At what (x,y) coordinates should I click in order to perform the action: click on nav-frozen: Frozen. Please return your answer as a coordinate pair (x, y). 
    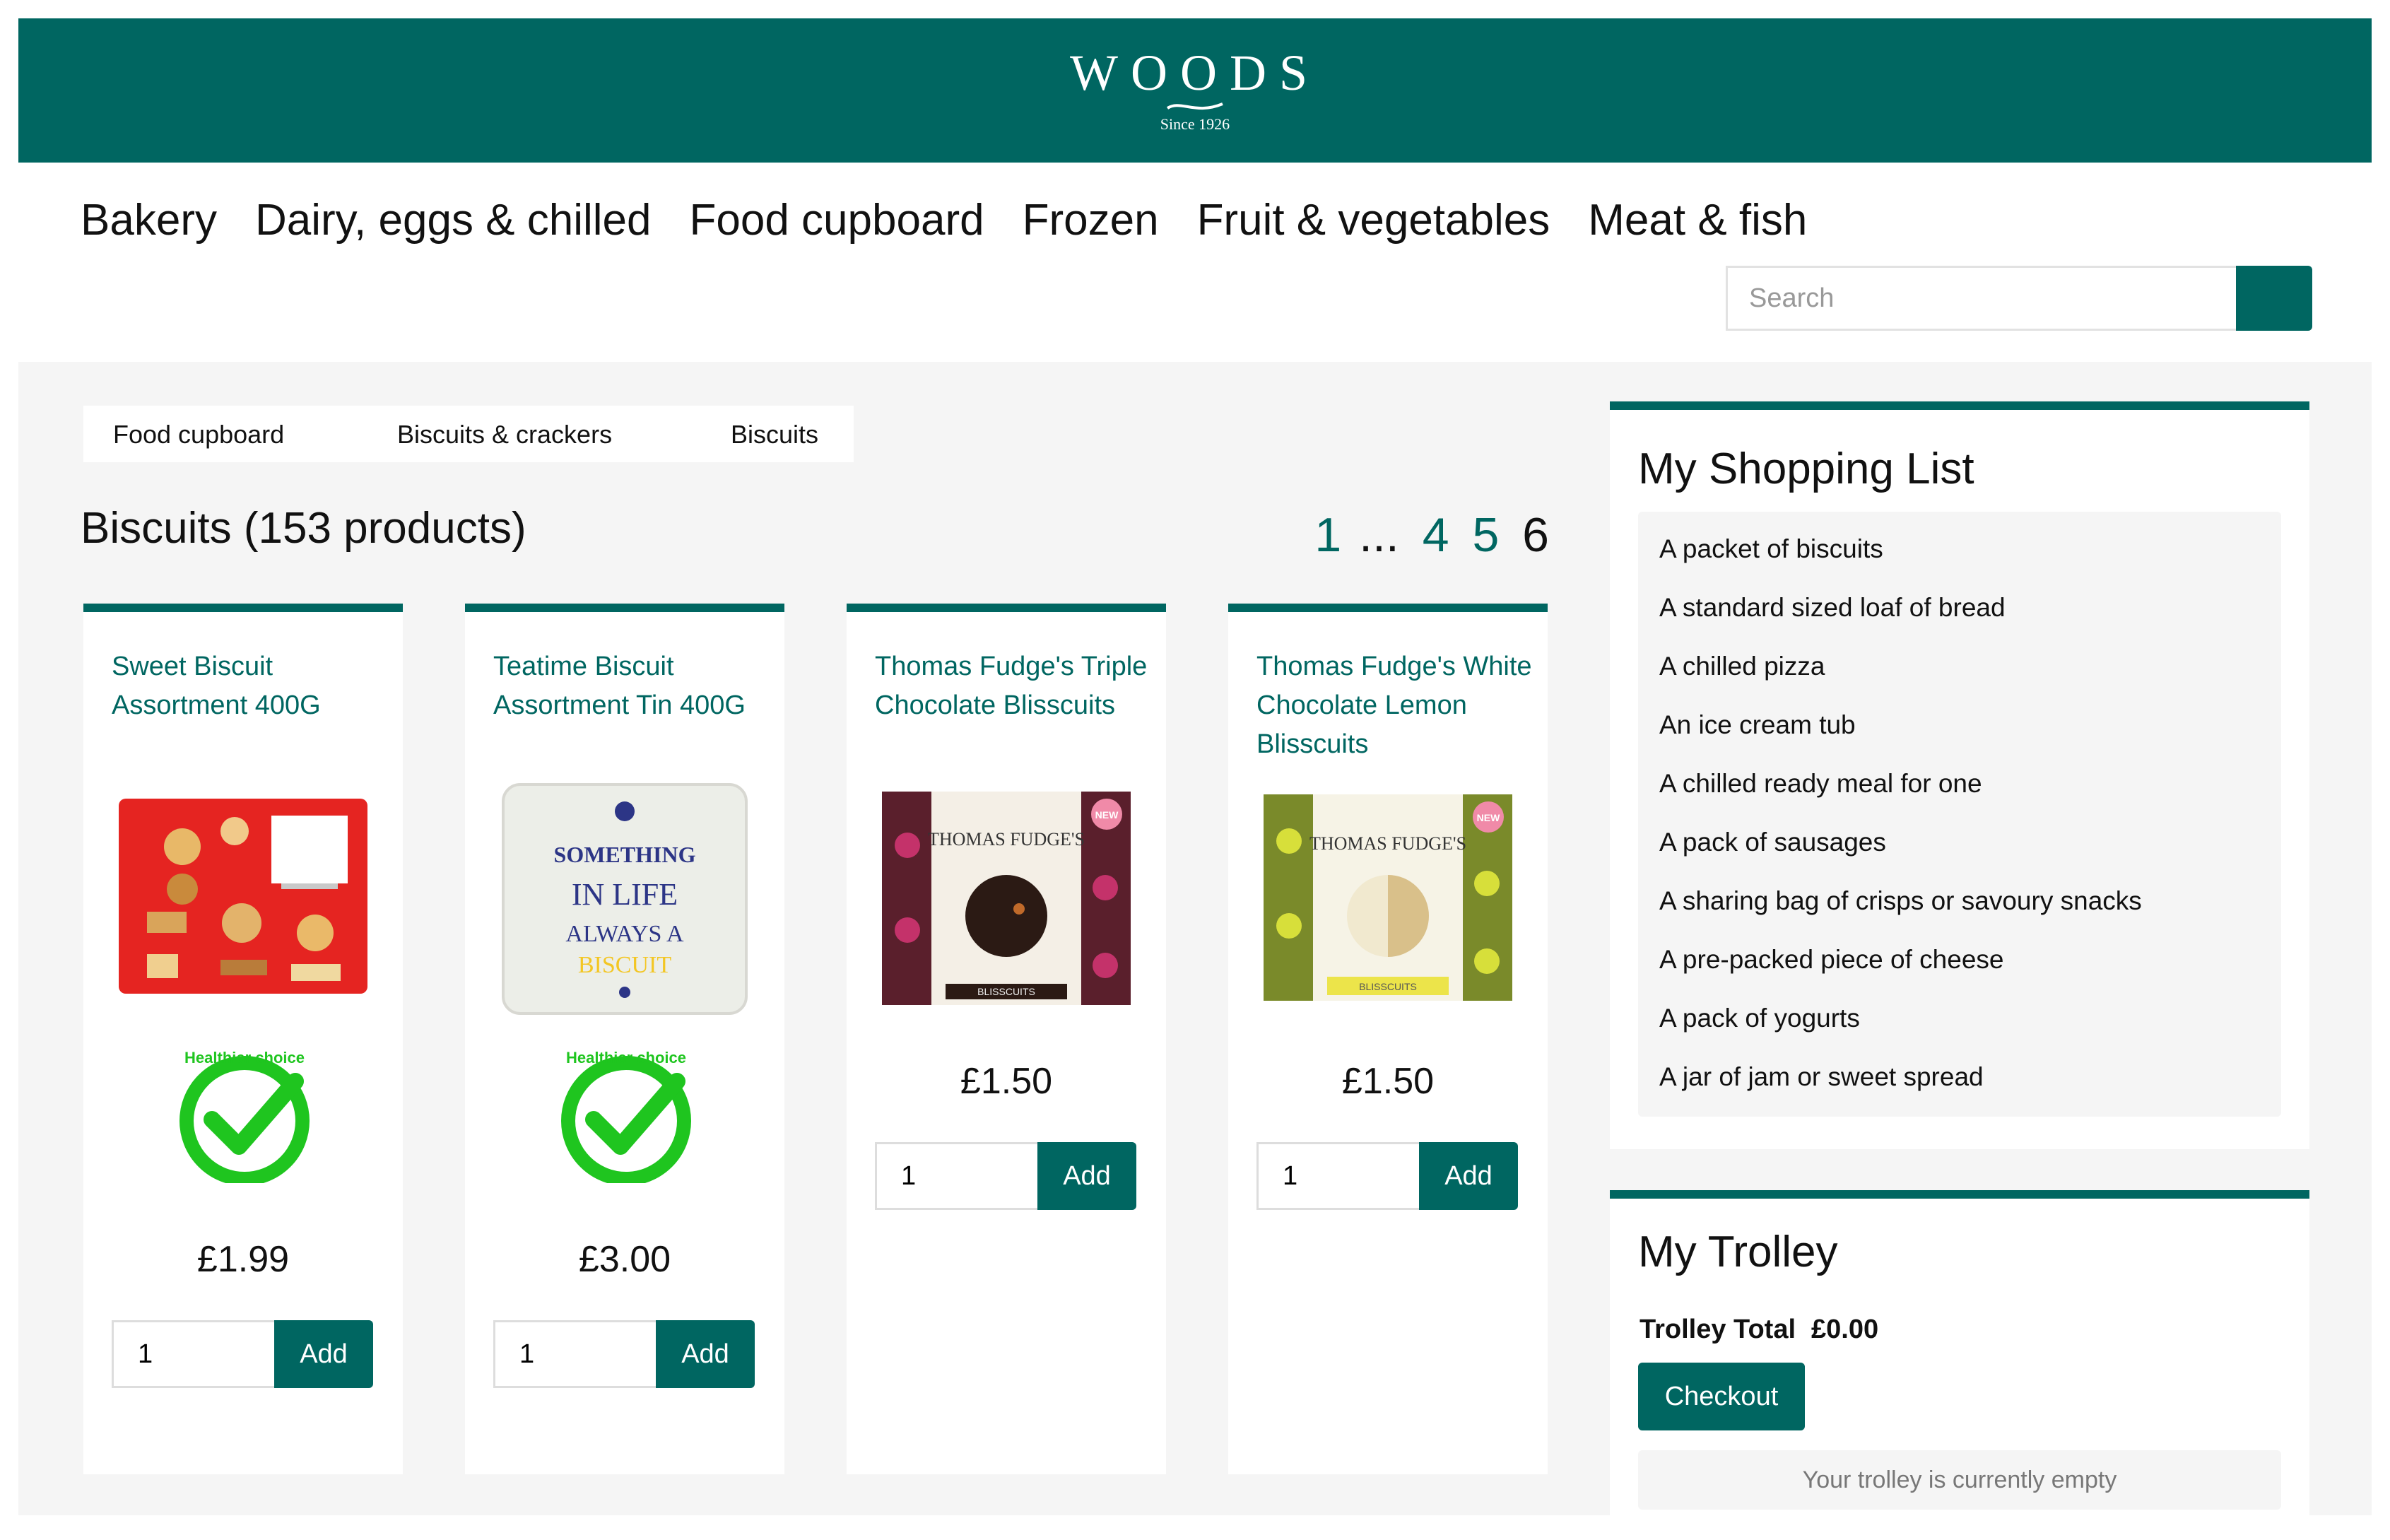
    Looking at the image, I should click on (1091, 220).